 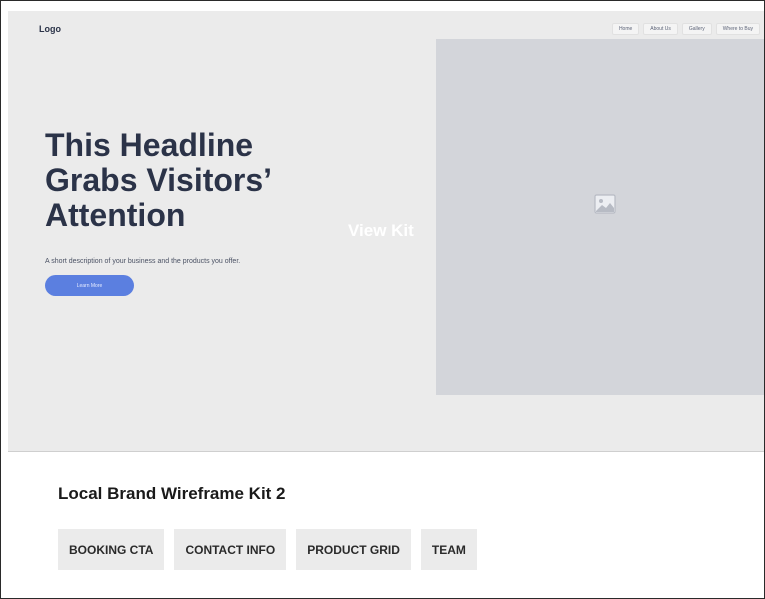 I want to click on nav-item-gallery: Gallery, so click(x=696, y=29).